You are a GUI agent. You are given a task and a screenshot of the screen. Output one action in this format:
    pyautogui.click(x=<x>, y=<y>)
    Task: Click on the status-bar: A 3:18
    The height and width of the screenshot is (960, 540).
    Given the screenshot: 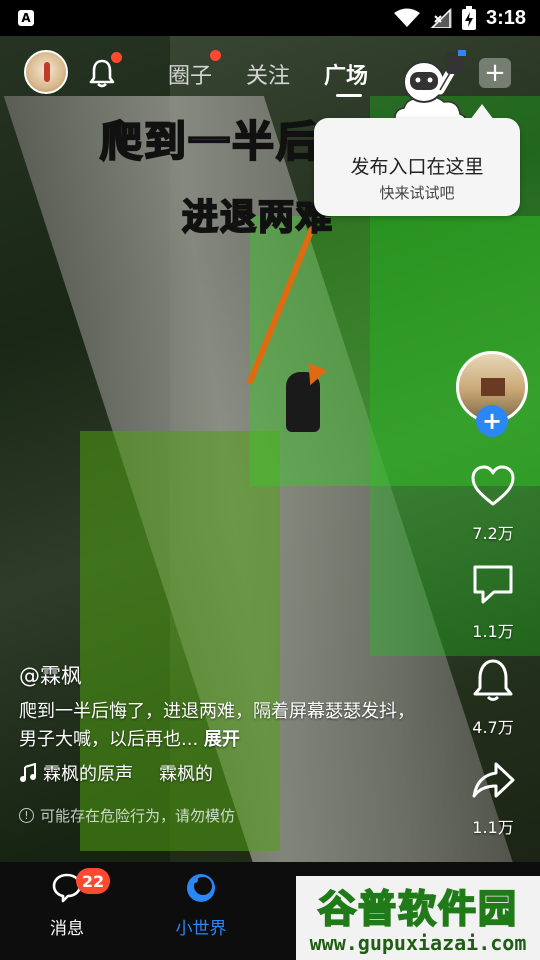 What is the action you would take?
    pyautogui.click(x=270, y=18)
    